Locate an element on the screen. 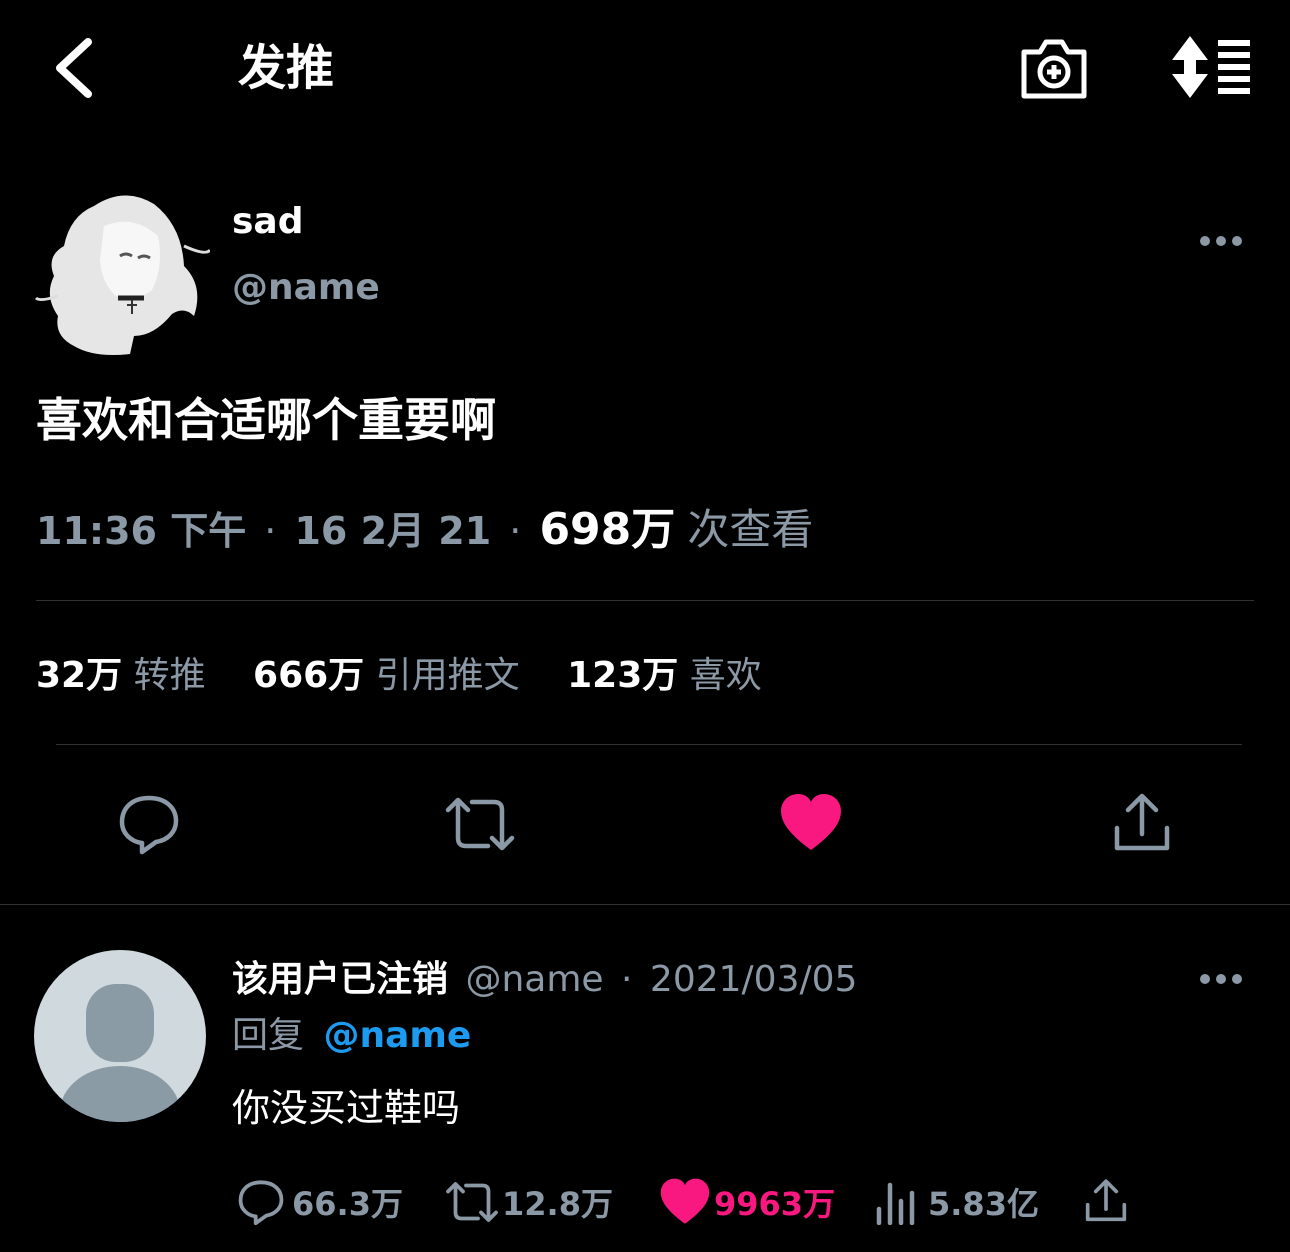 This screenshot has height=1252, width=1290. replying-to-label: 回复 is located at coordinates (268, 1035).